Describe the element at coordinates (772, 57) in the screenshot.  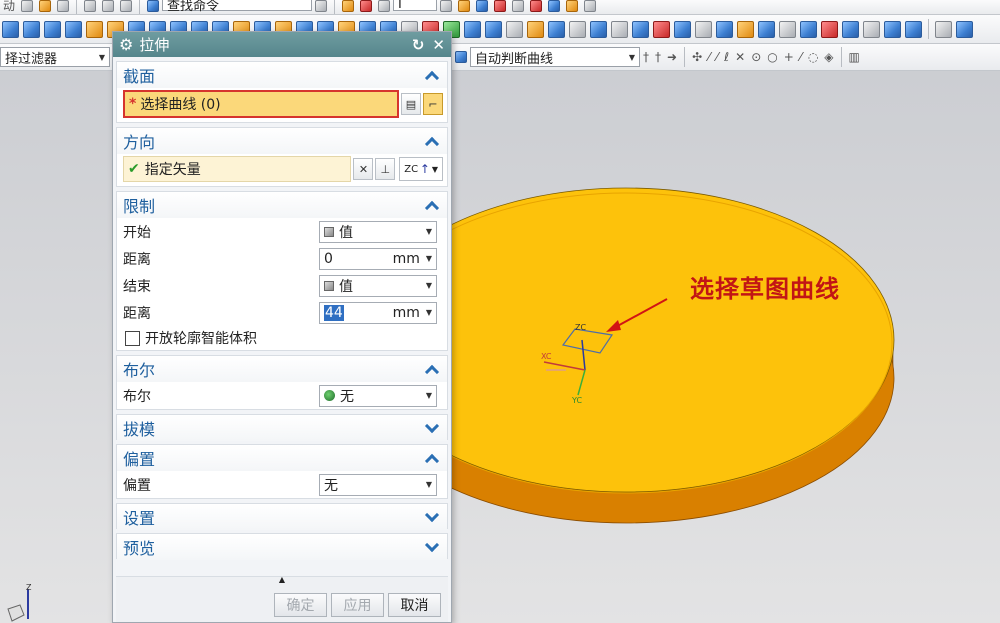
I see `snap-quadrant-icon: ○` at that location.